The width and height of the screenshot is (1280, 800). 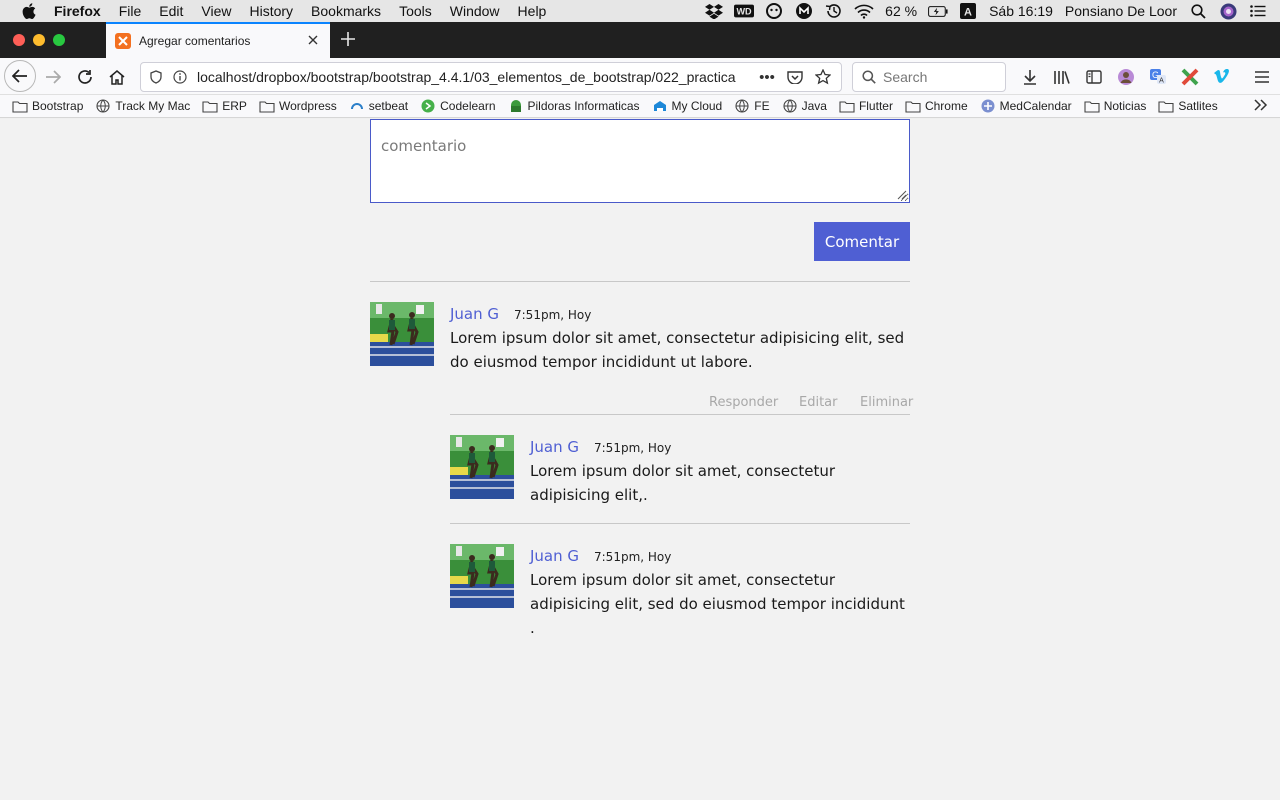 I want to click on search-input, so click(x=943, y=77).